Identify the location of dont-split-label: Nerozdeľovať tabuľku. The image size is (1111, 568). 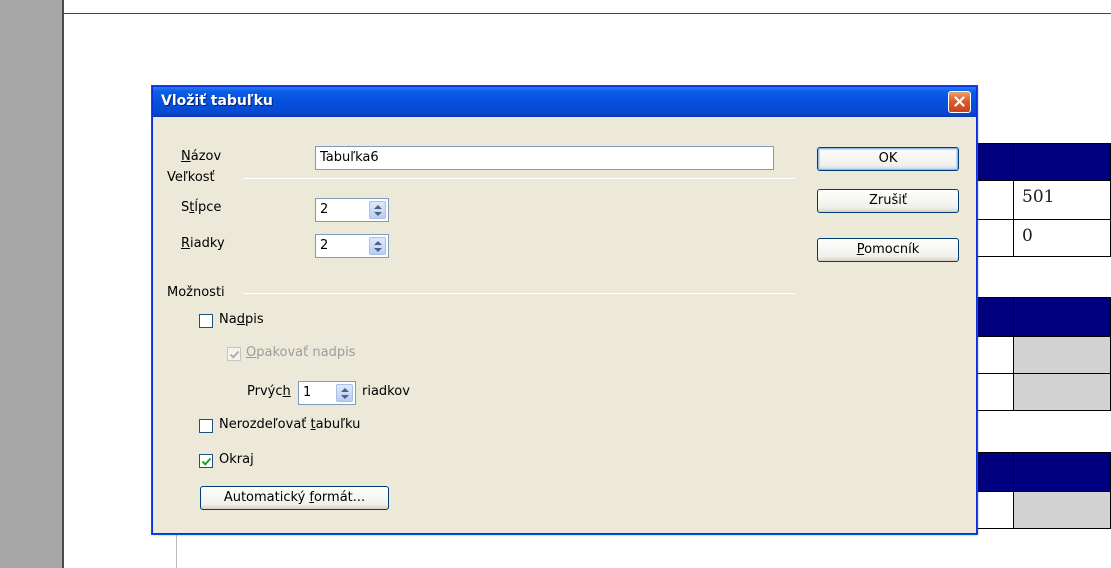
(290, 424).